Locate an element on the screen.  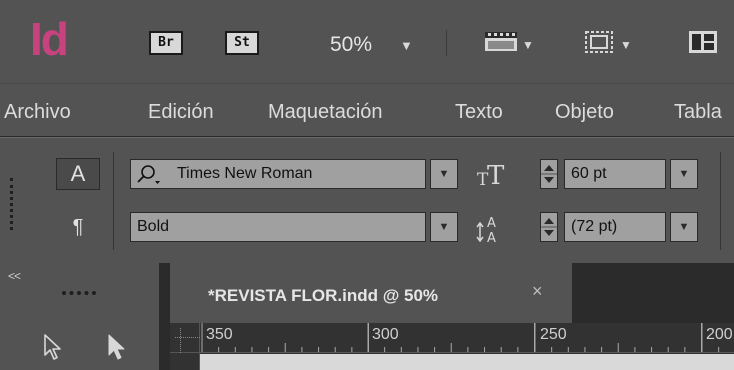
toolbar-divider is located at coordinates (446, 43).